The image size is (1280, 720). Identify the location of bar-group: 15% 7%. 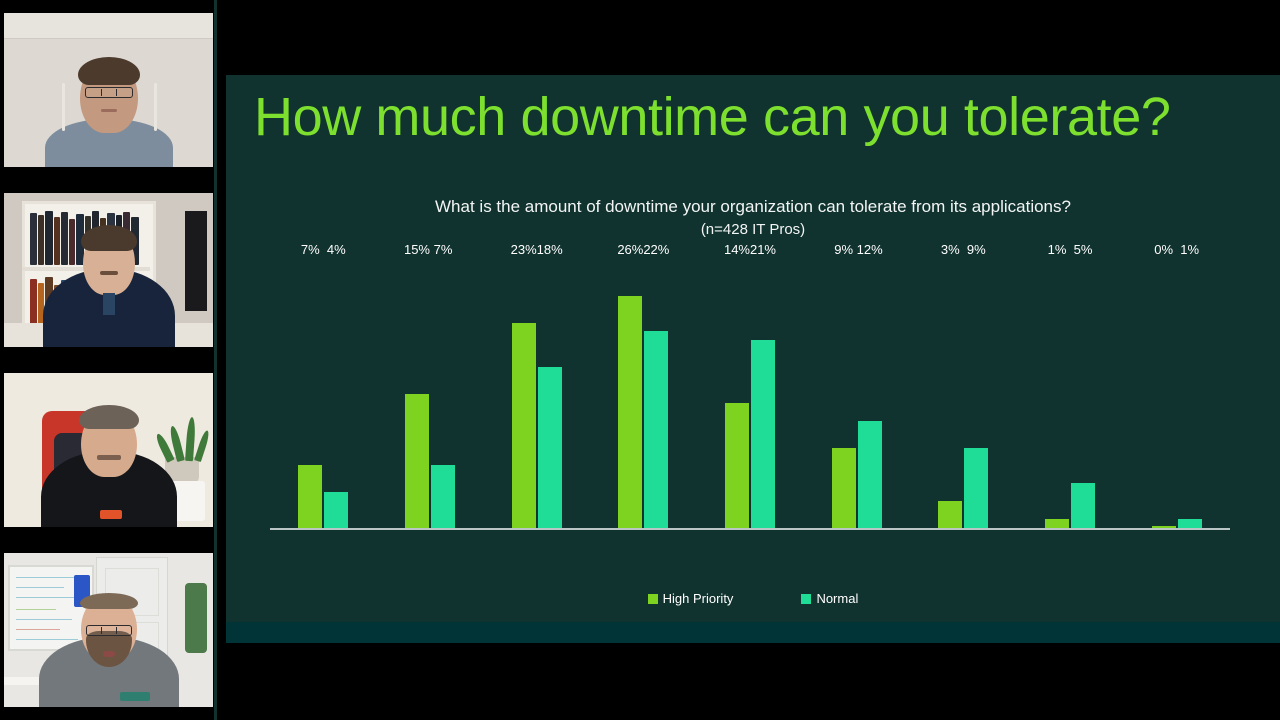
(430, 385).